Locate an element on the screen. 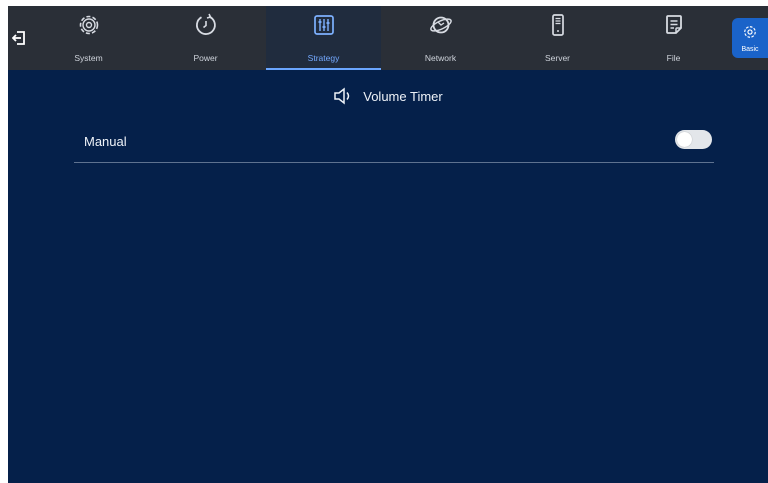 The height and width of the screenshot is (483, 768). sliders-icon is located at coordinates (323, 25).